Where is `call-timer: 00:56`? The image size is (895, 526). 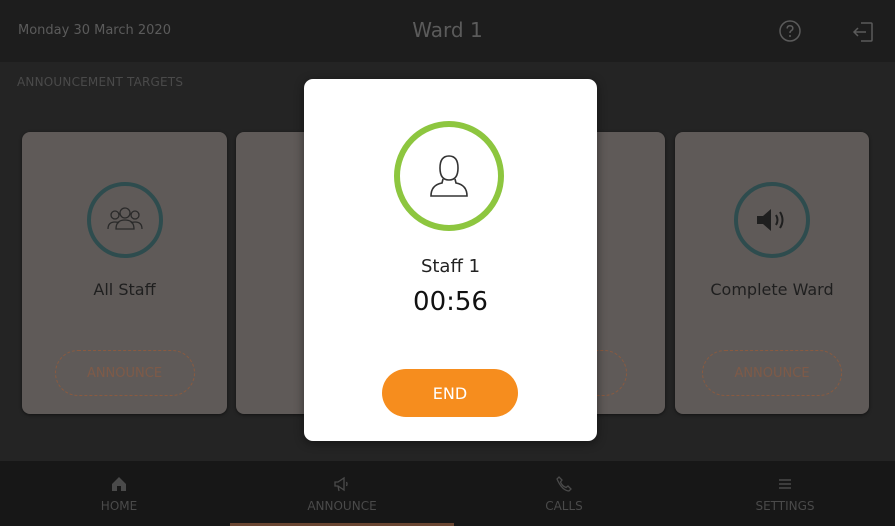 call-timer: 00:56 is located at coordinates (450, 302).